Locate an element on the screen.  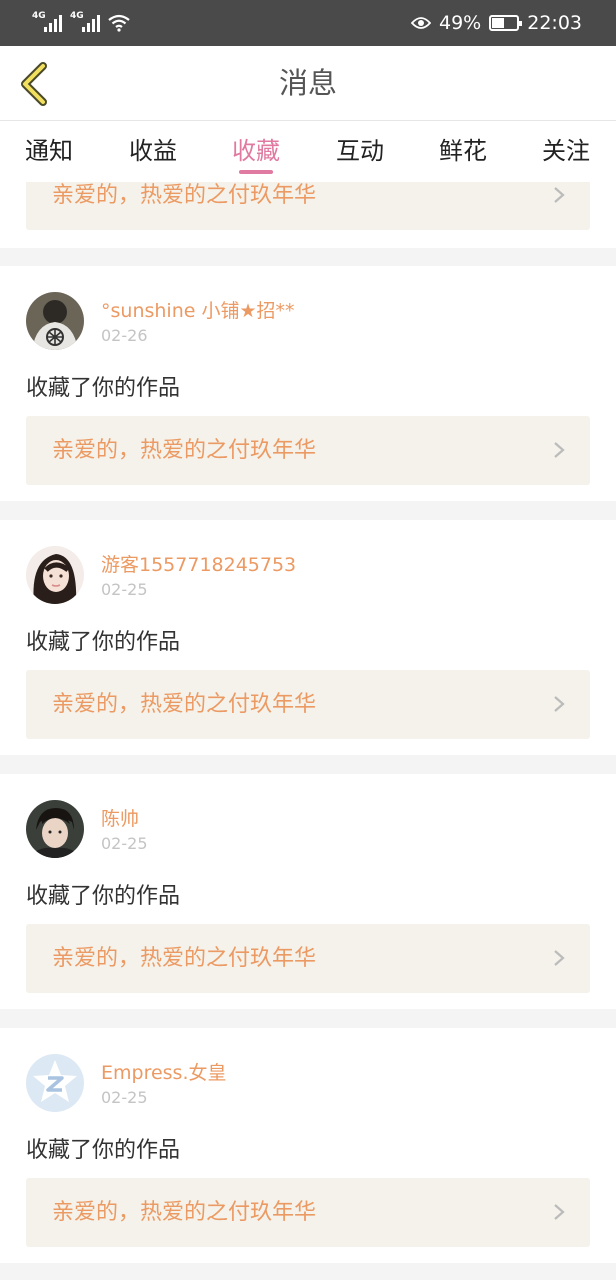
tab-notice: 通知 is located at coordinates (49, 151).